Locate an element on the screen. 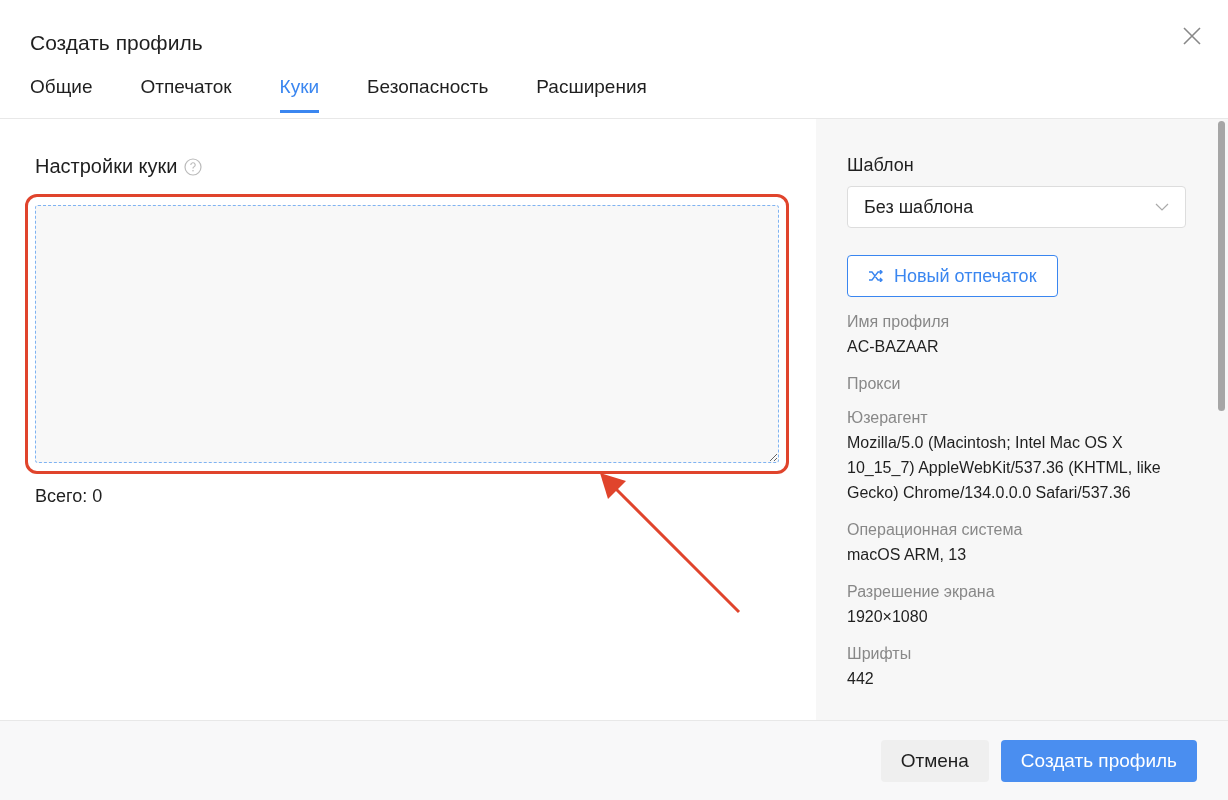 The width and height of the screenshot is (1228, 800). total-count: Всего: 0 is located at coordinates (69, 496).